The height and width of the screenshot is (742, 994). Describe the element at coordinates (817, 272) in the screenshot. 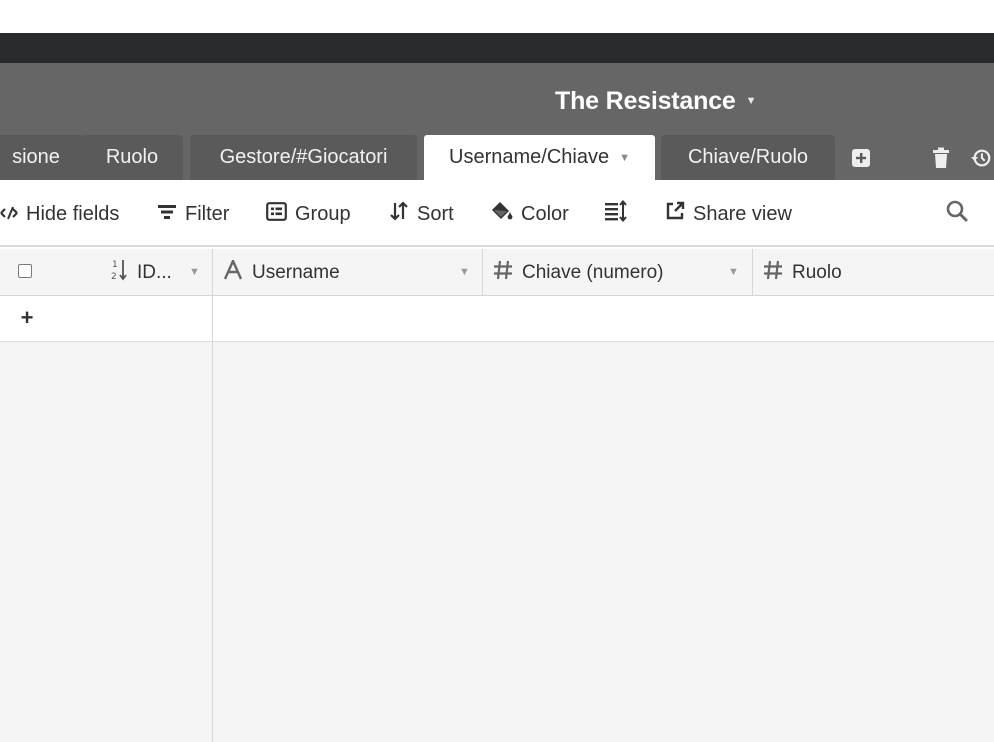

I see `column-header-label: Ruolo` at that location.